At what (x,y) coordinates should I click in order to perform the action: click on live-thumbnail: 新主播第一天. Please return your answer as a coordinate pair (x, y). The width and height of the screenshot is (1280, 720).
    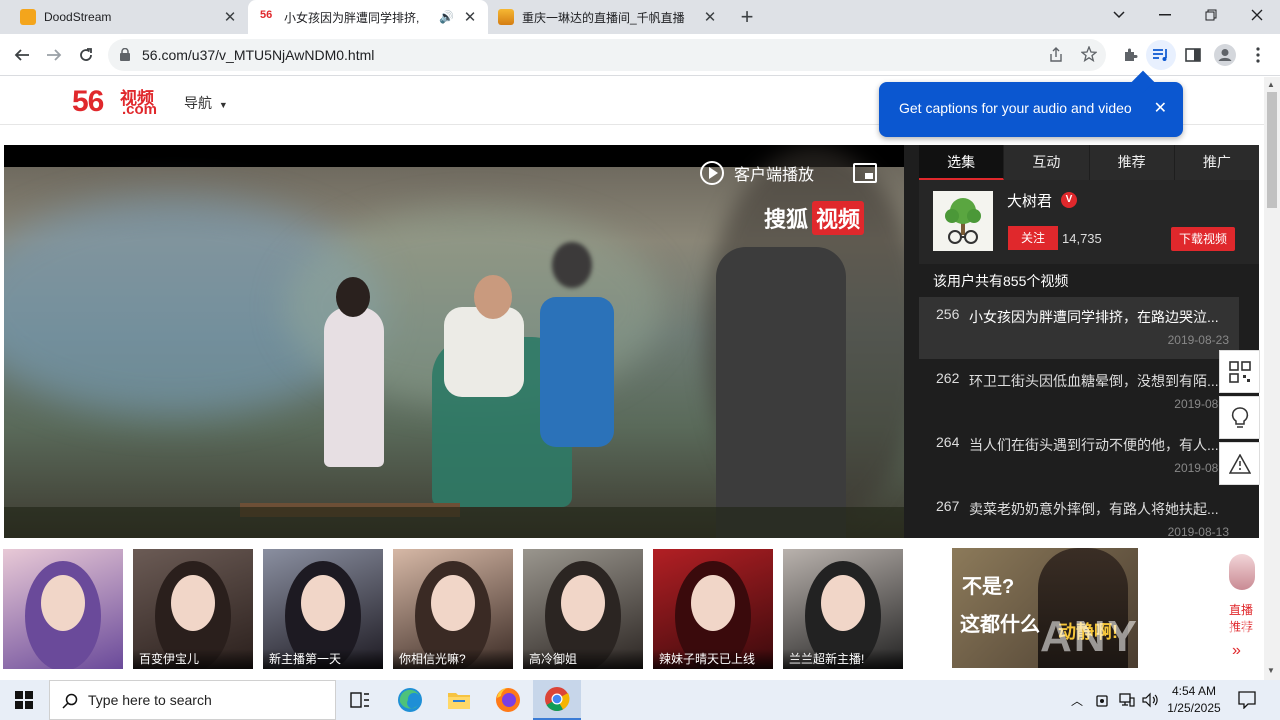
    Looking at the image, I should click on (323, 609).